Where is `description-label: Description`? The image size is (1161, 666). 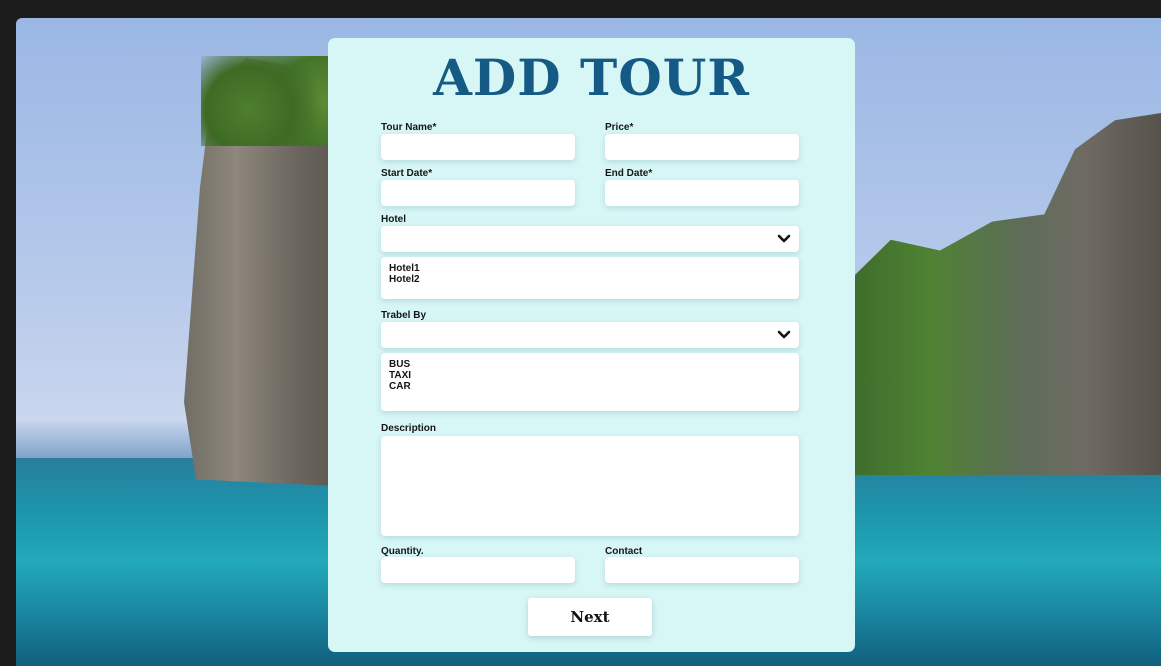
description-label: Description is located at coordinates (409, 428).